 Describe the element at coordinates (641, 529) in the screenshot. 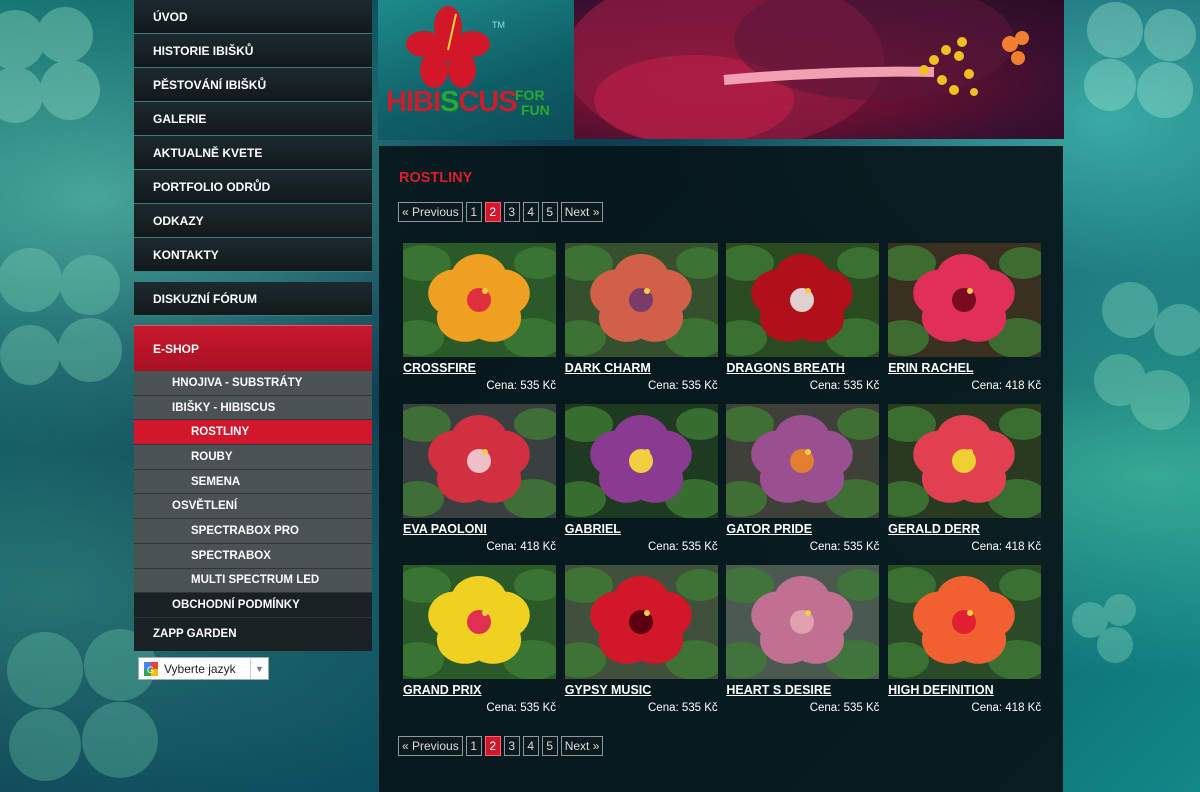

I see `product-name-link: GABRIEL` at that location.